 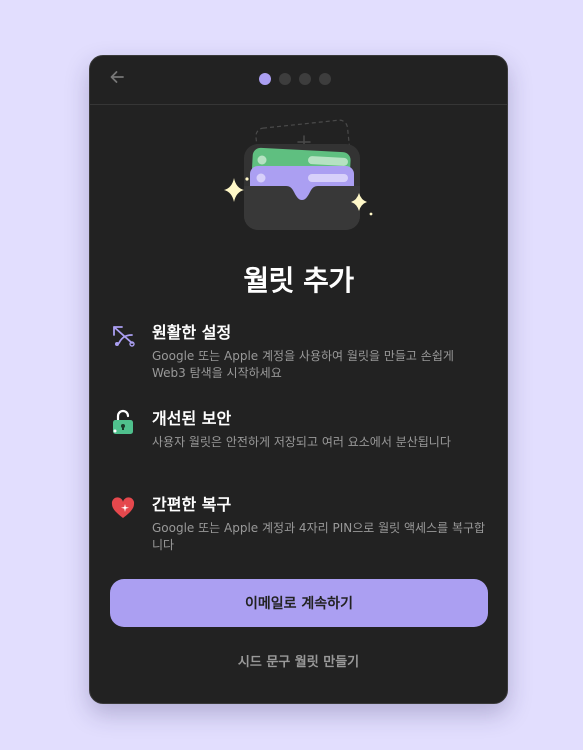 What do you see at coordinates (298, 660) in the screenshot?
I see `create-seed-phrase-wallet-link: 시드 문구 월릿 만들기` at bounding box center [298, 660].